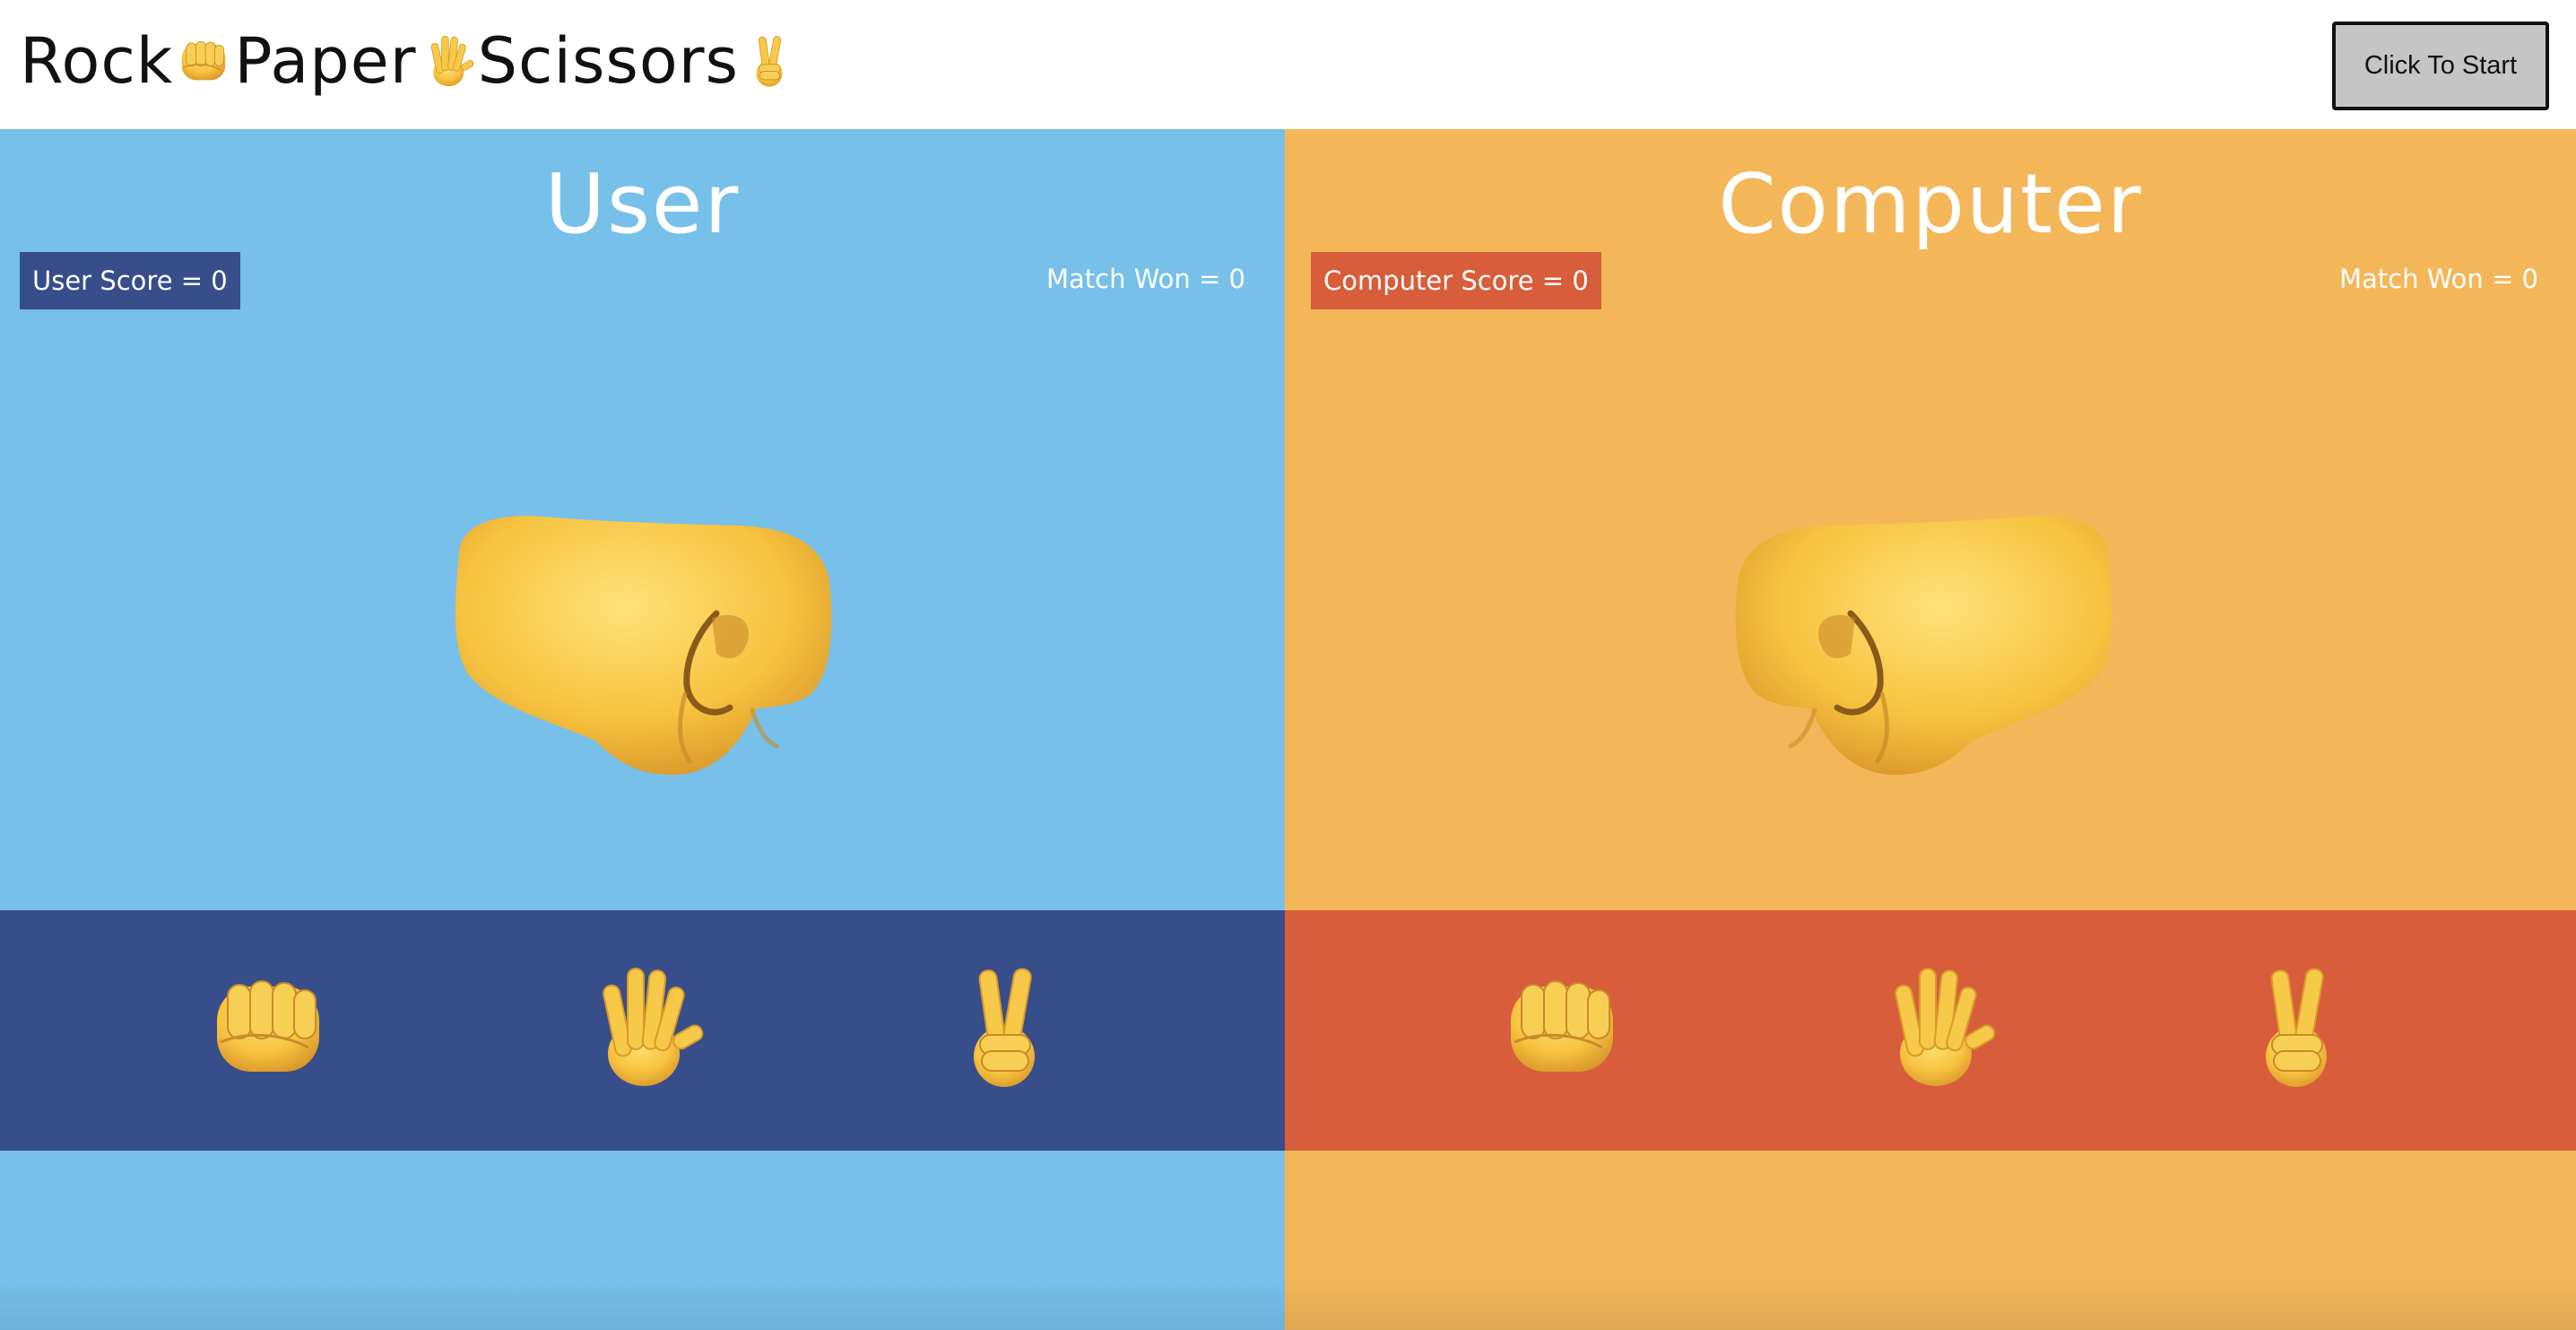 Image resolution: width=2576 pixels, height=1330 pixels. What do you see at coordinates (325, 61) in the screenshot?
I see `title-word-paper: Paper` at bounding box center [325, 61].